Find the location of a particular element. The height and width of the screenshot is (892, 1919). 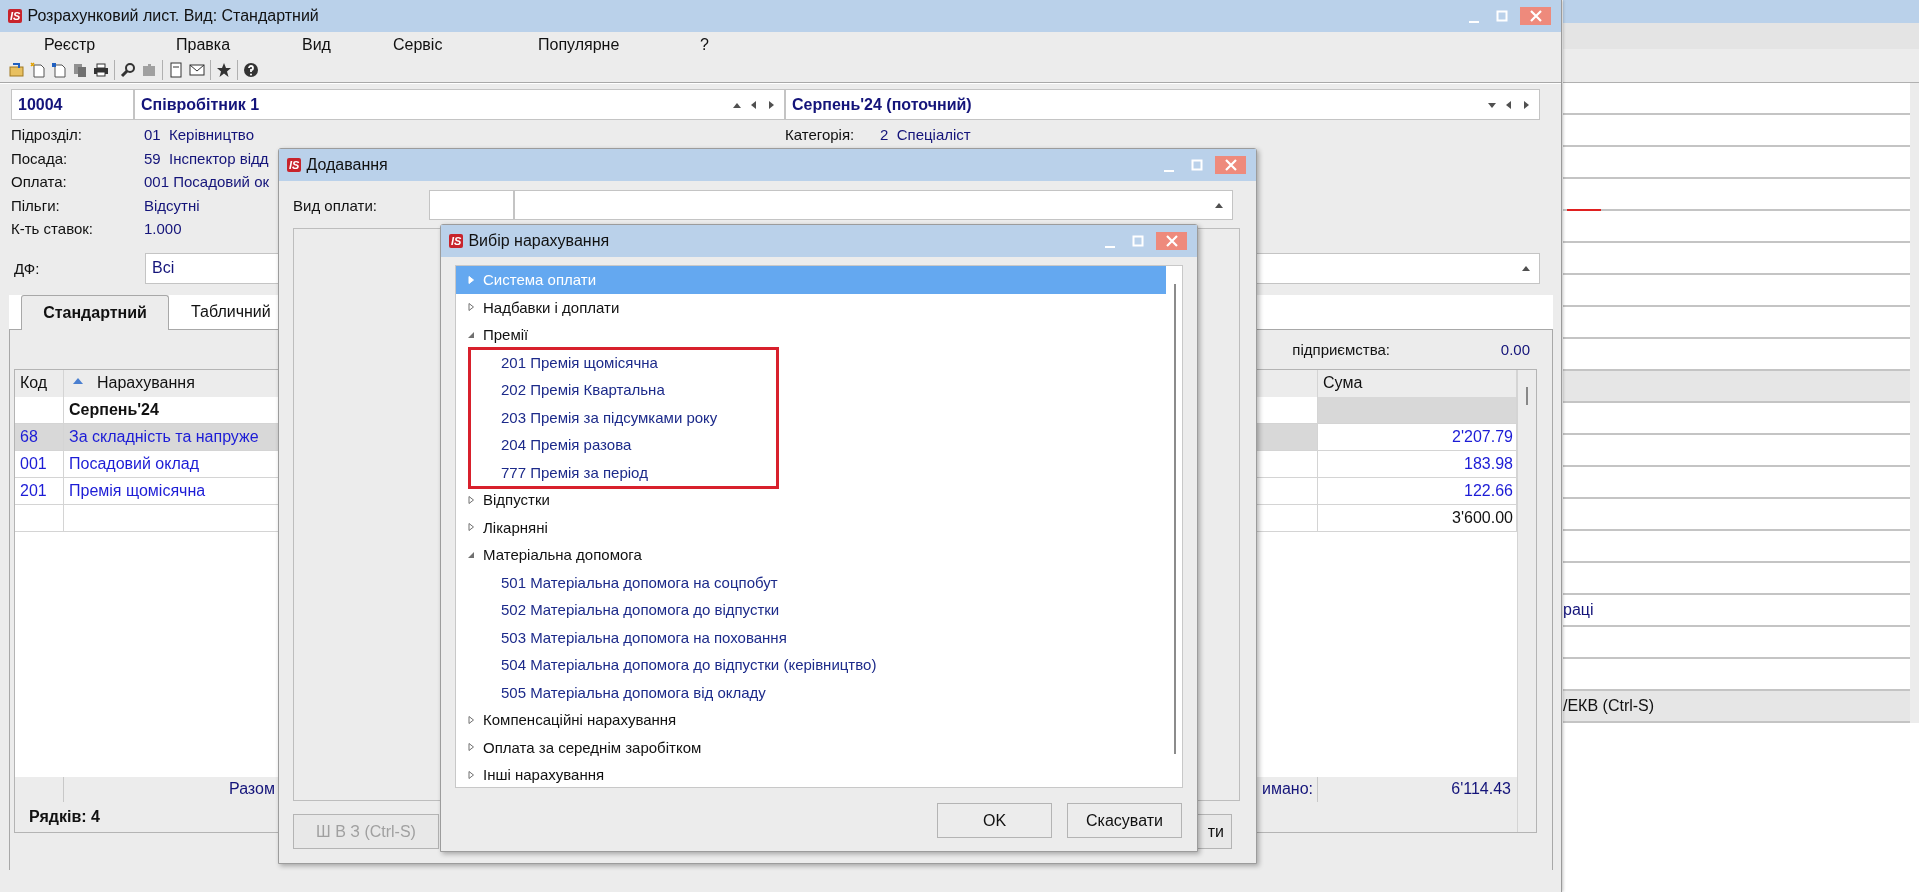

field-label: Пільги: is located at coordinates (36, 205).